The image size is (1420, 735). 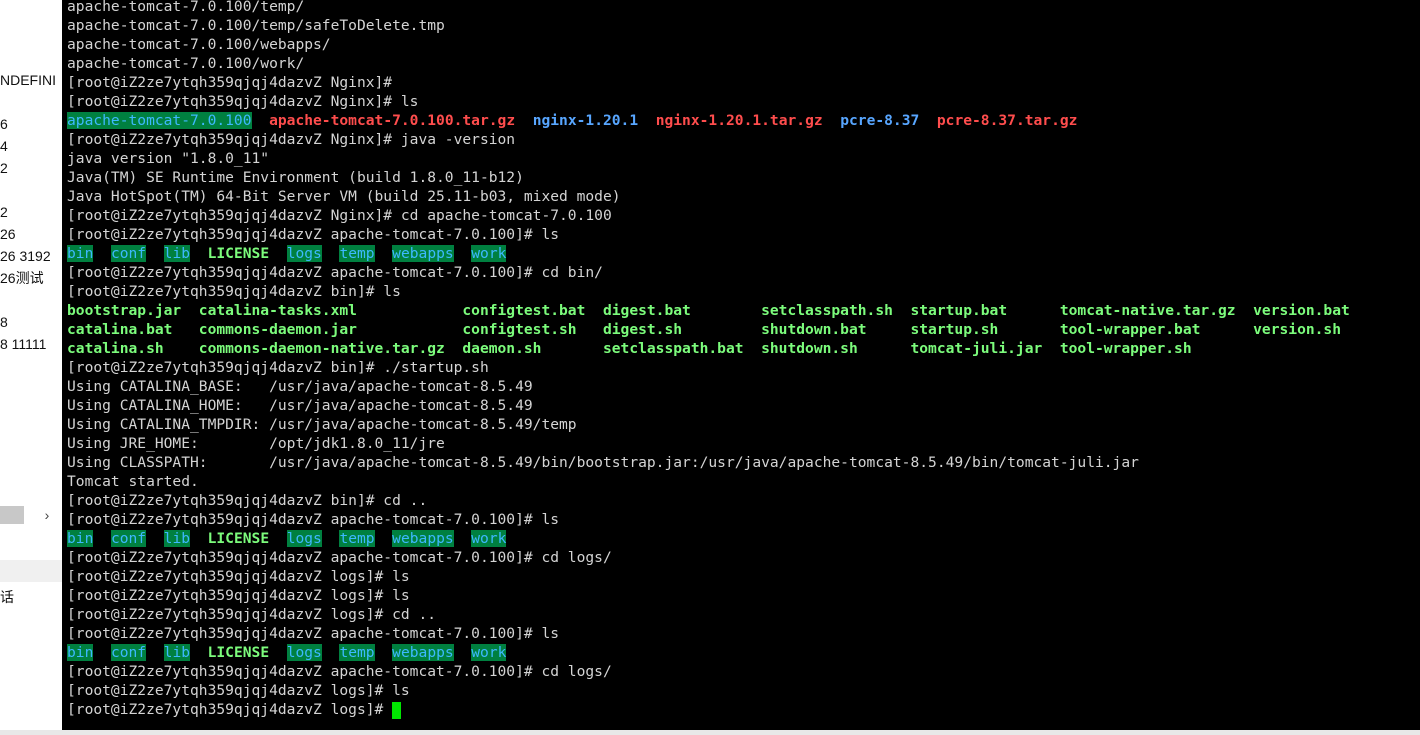 I want to click on terminal-line: [root@iZ2ze7ytqh359qjqj4dazvZ Nginx]# ls, so click(x=708, y=101).